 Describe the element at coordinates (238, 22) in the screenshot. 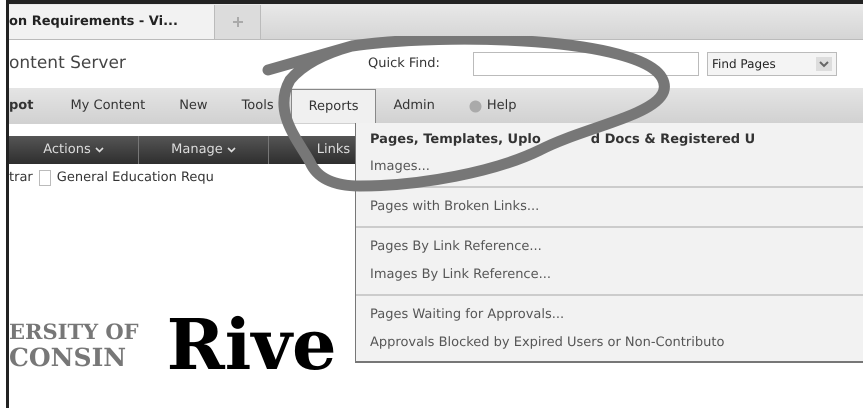

I see `plus-icon` at that location.